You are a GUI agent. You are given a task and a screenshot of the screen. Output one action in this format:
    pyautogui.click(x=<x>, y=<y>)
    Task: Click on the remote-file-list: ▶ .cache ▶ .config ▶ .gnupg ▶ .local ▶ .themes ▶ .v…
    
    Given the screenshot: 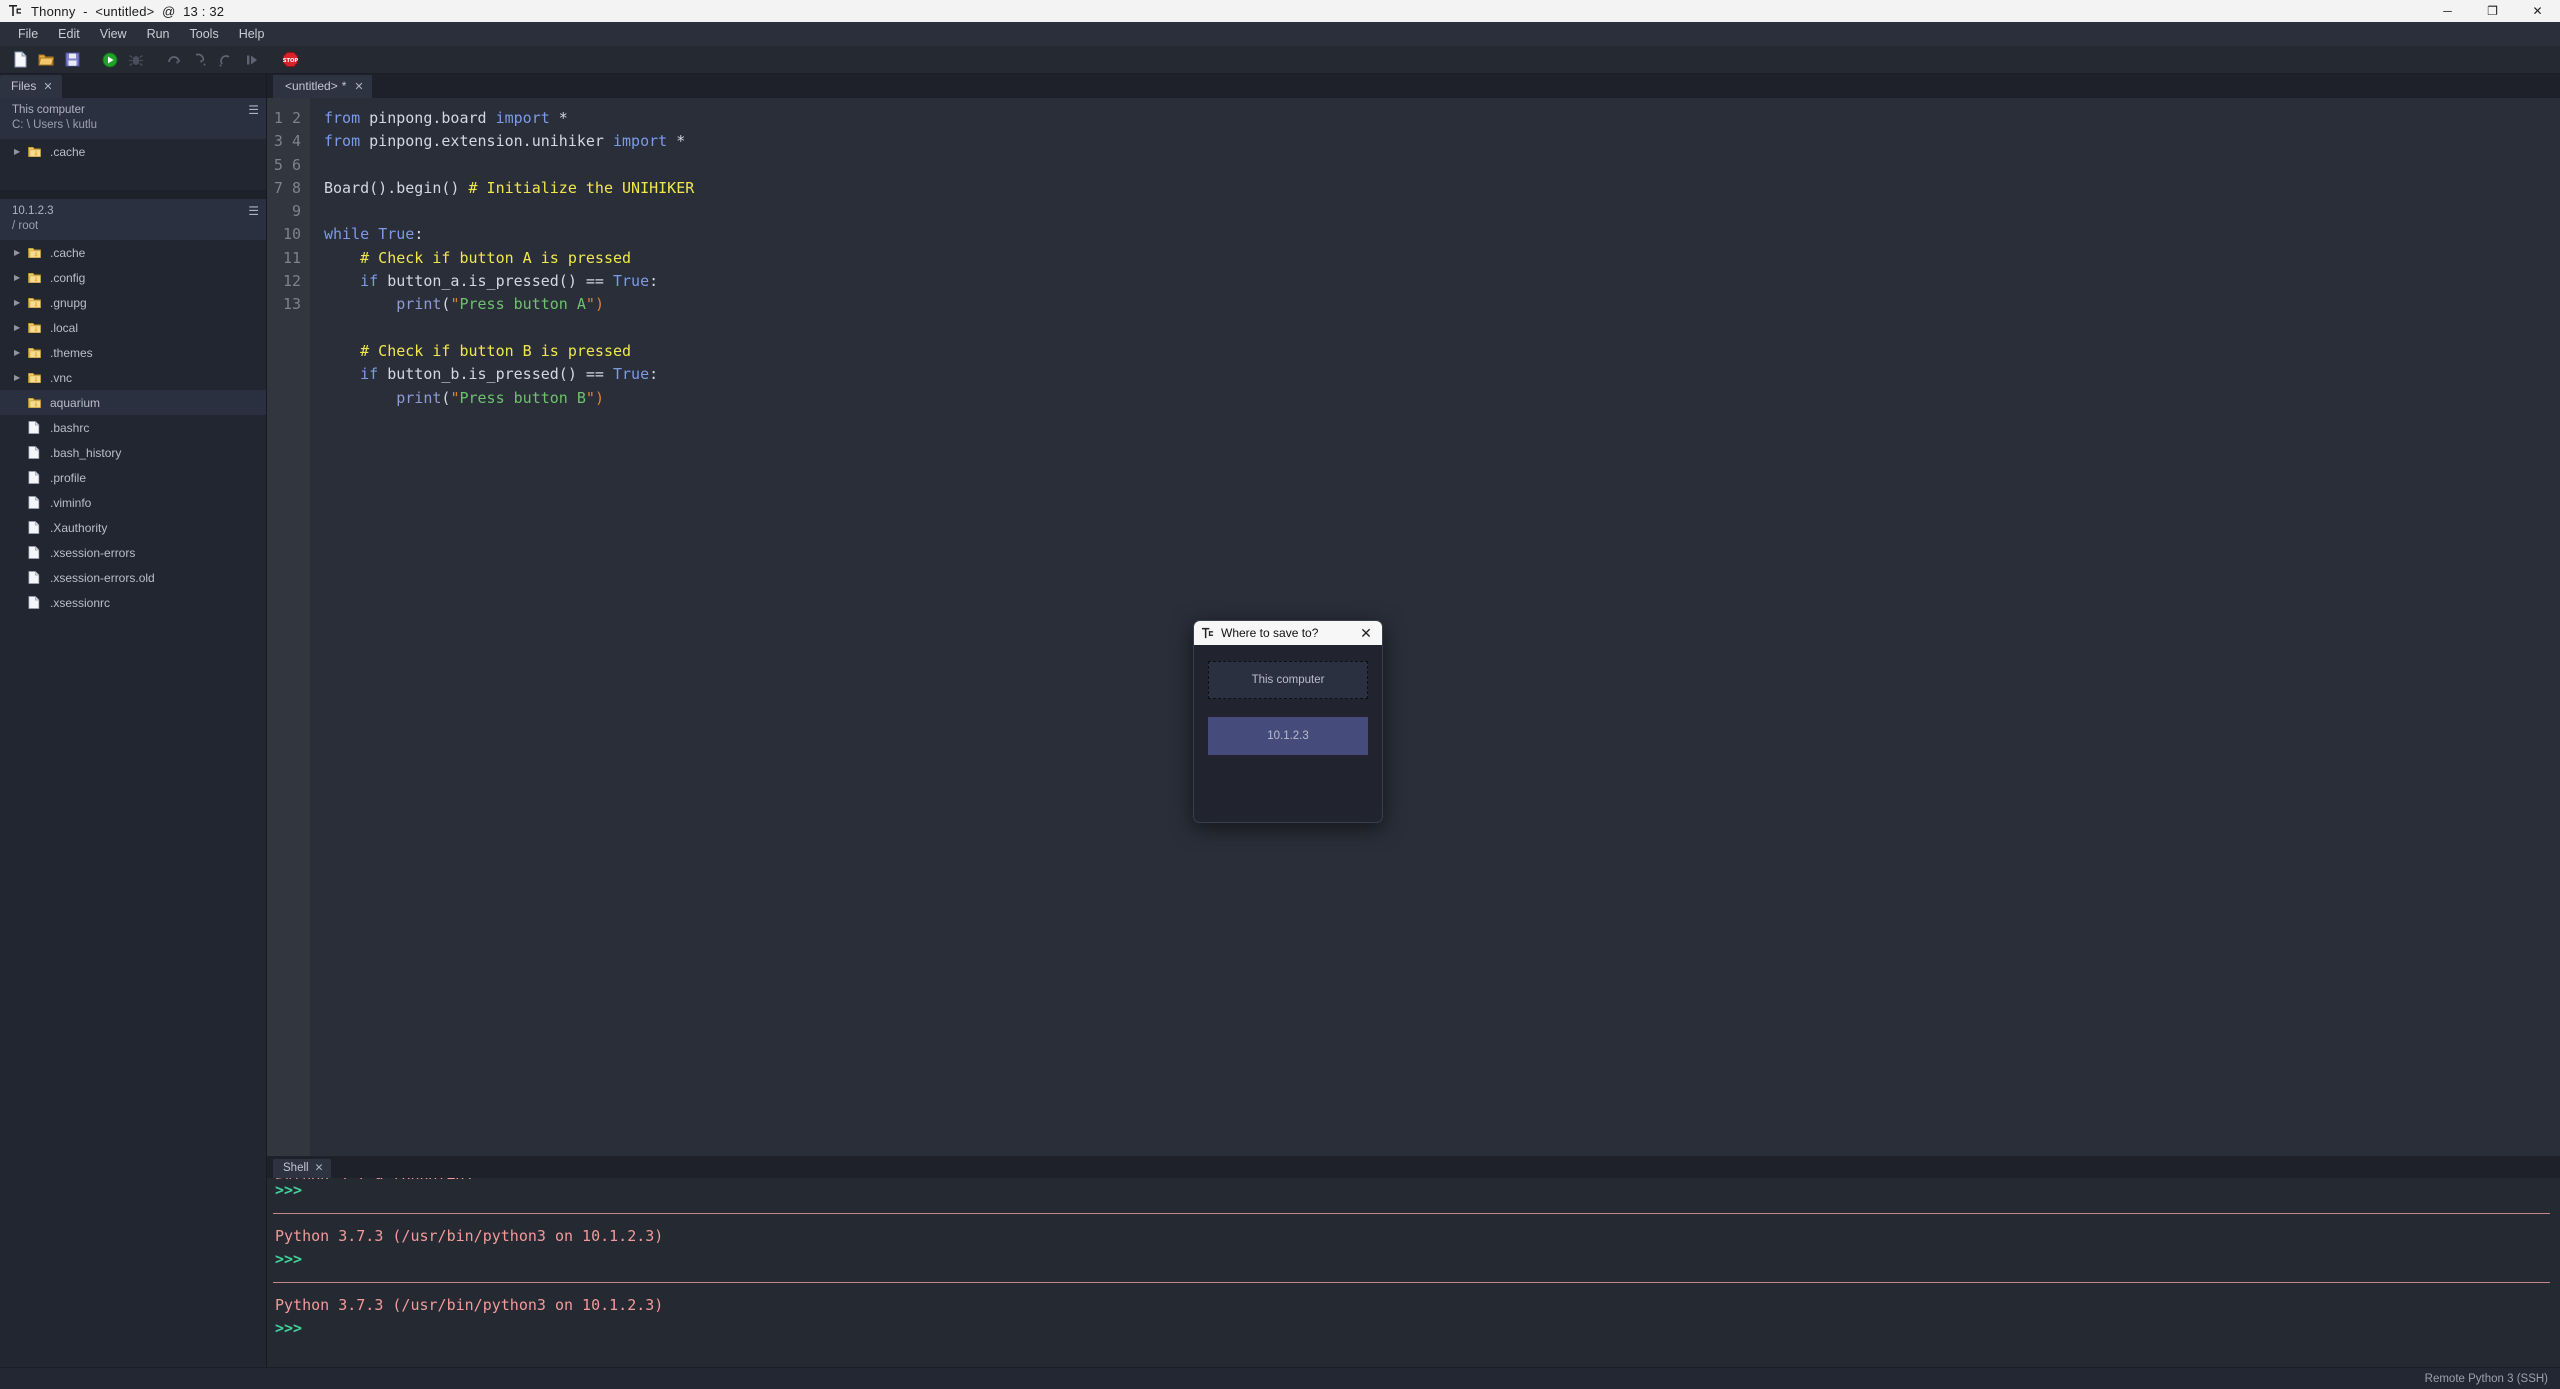 What is the action you would take?
    pyautogui.click(x=133, y=427)
    